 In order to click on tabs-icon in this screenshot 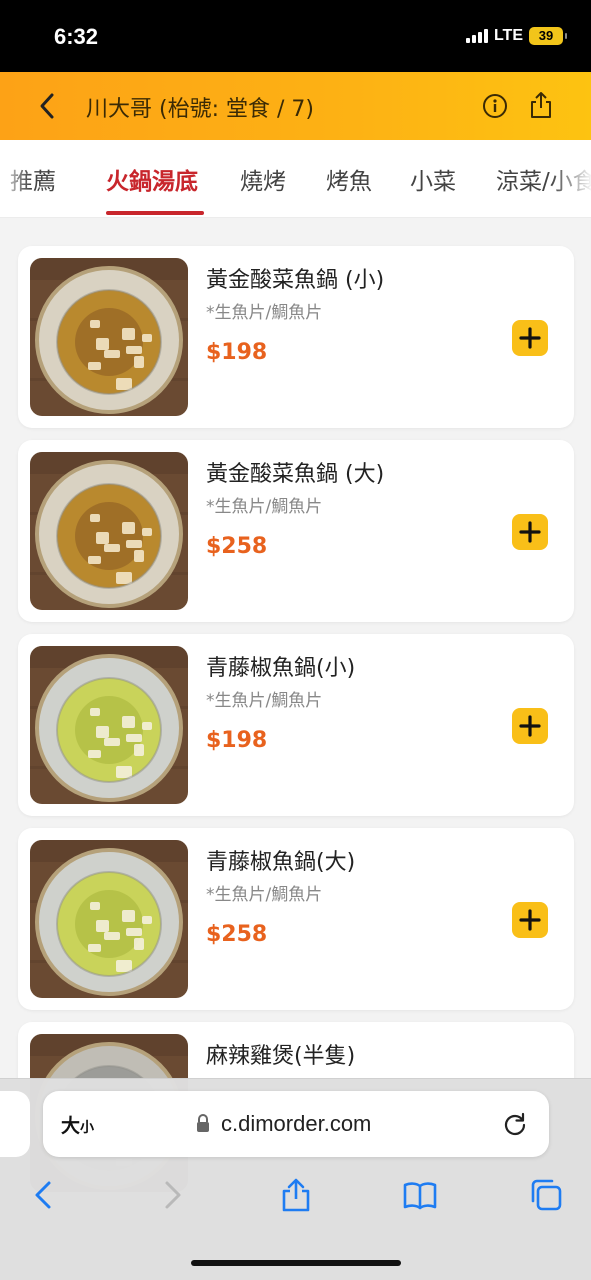, I will do `click(546, 1195)`.